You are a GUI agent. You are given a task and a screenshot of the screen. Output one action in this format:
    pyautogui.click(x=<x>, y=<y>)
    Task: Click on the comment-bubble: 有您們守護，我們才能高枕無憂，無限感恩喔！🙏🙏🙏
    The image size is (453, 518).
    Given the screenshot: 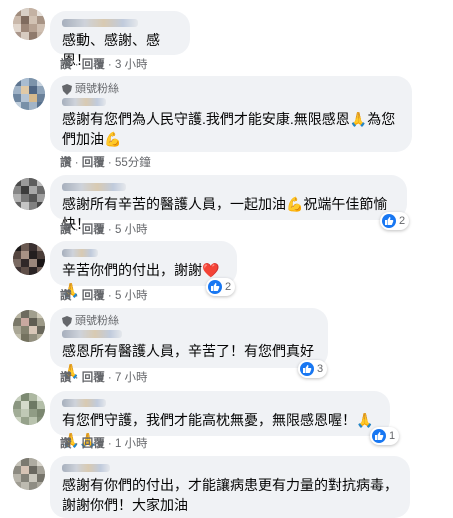 What is the action you would take?
    pyautogui.click(x=220, y=419)
    